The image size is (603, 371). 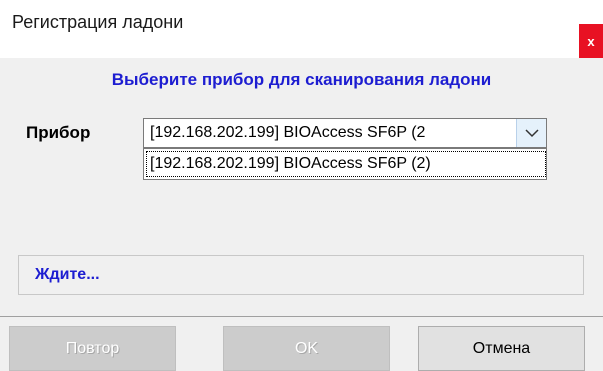 I want to click on chevron-down-icon, so click(x=531, y=132).